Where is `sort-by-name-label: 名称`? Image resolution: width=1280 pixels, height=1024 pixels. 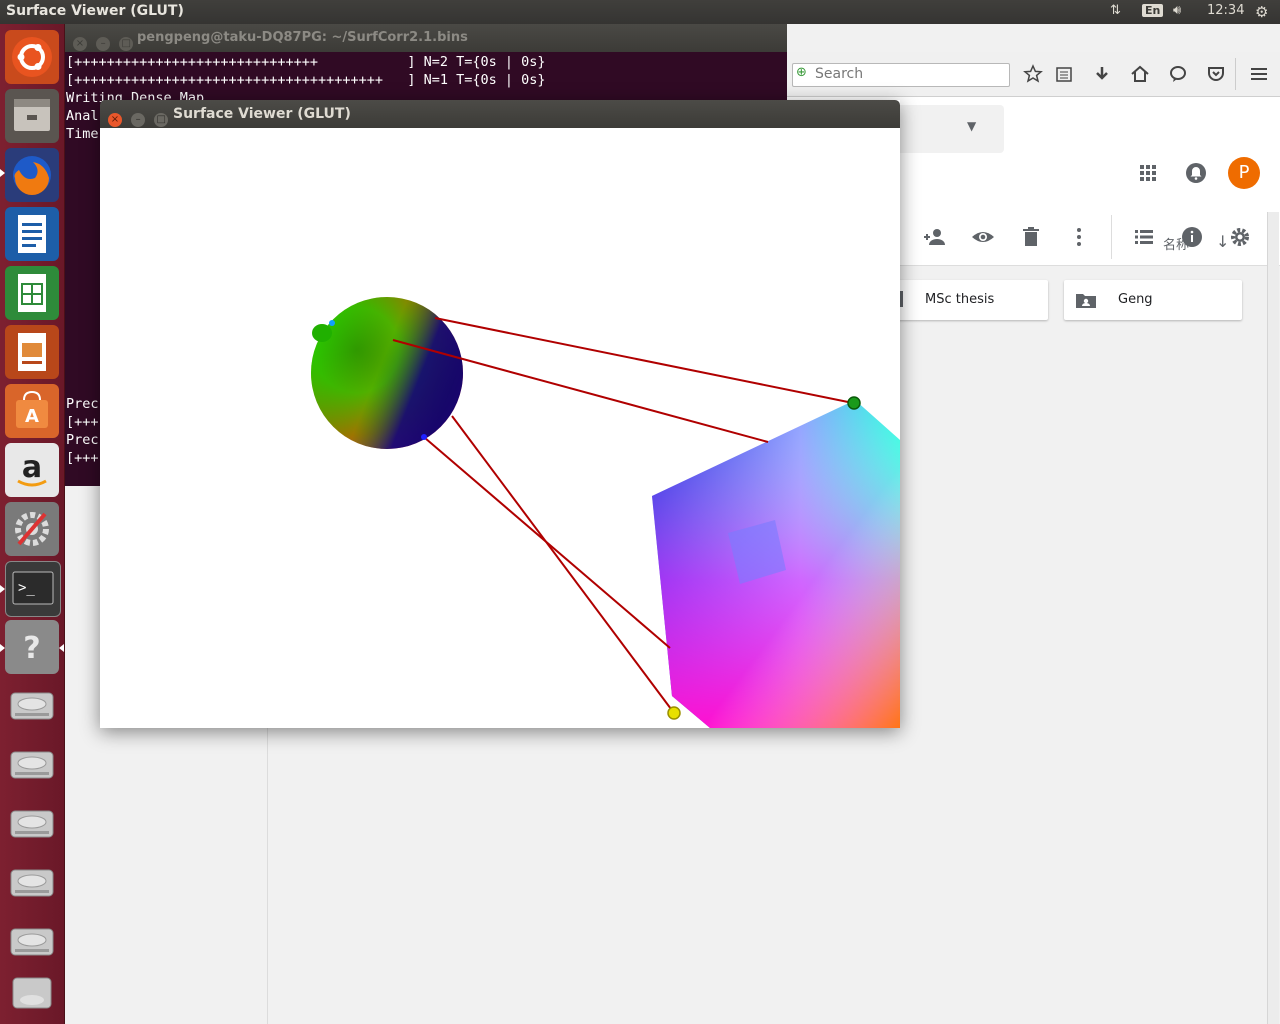
sort-by-name-label: 名称 is located at coordinates (1176, 243).